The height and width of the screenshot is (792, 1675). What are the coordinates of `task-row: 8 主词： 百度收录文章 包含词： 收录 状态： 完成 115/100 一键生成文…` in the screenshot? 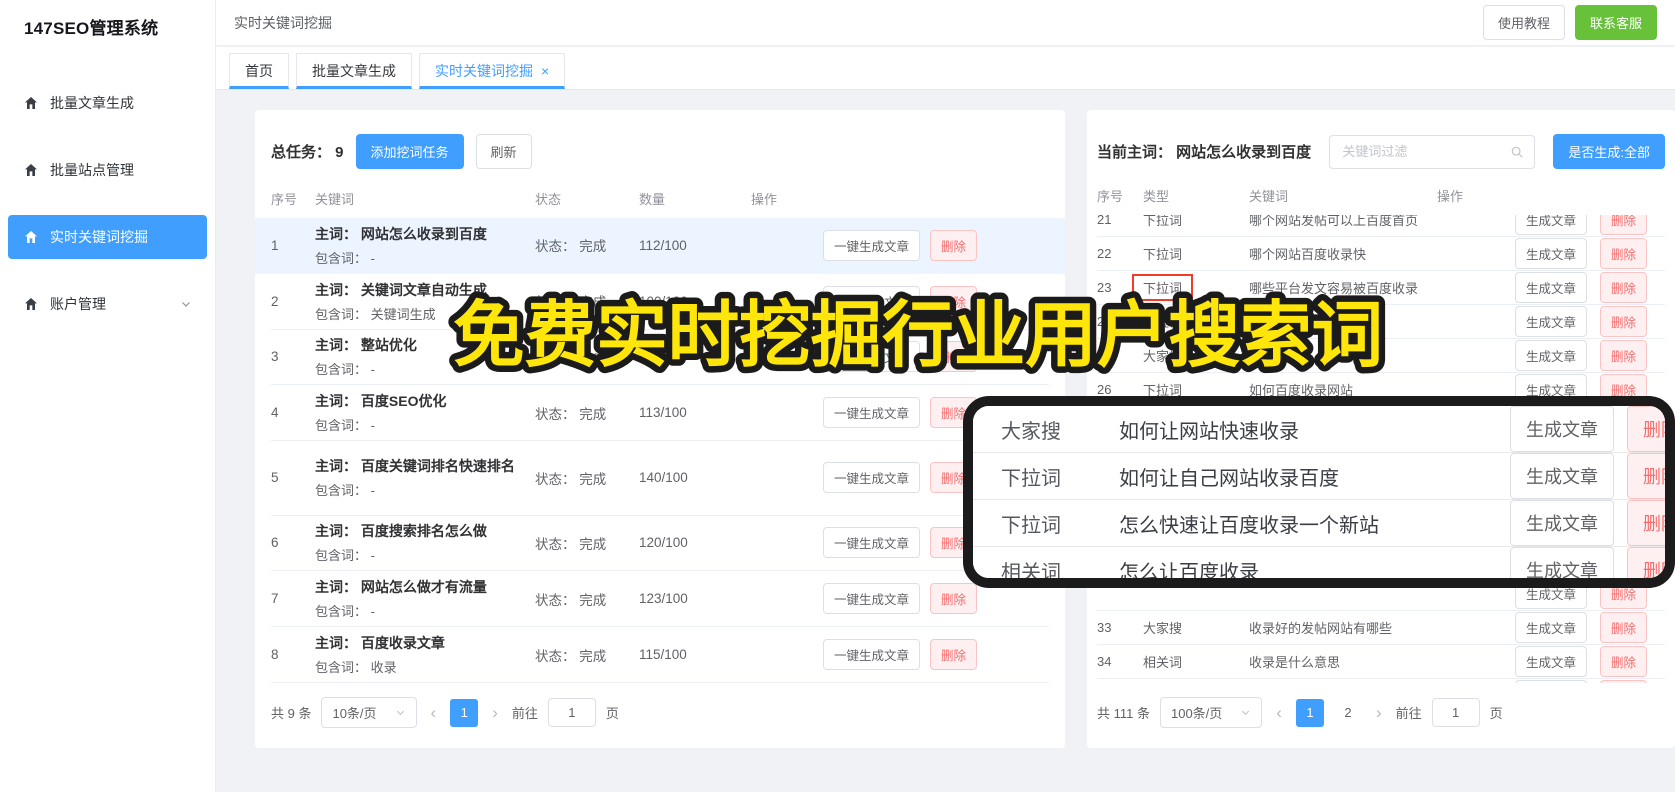 It's located at (660, 655).